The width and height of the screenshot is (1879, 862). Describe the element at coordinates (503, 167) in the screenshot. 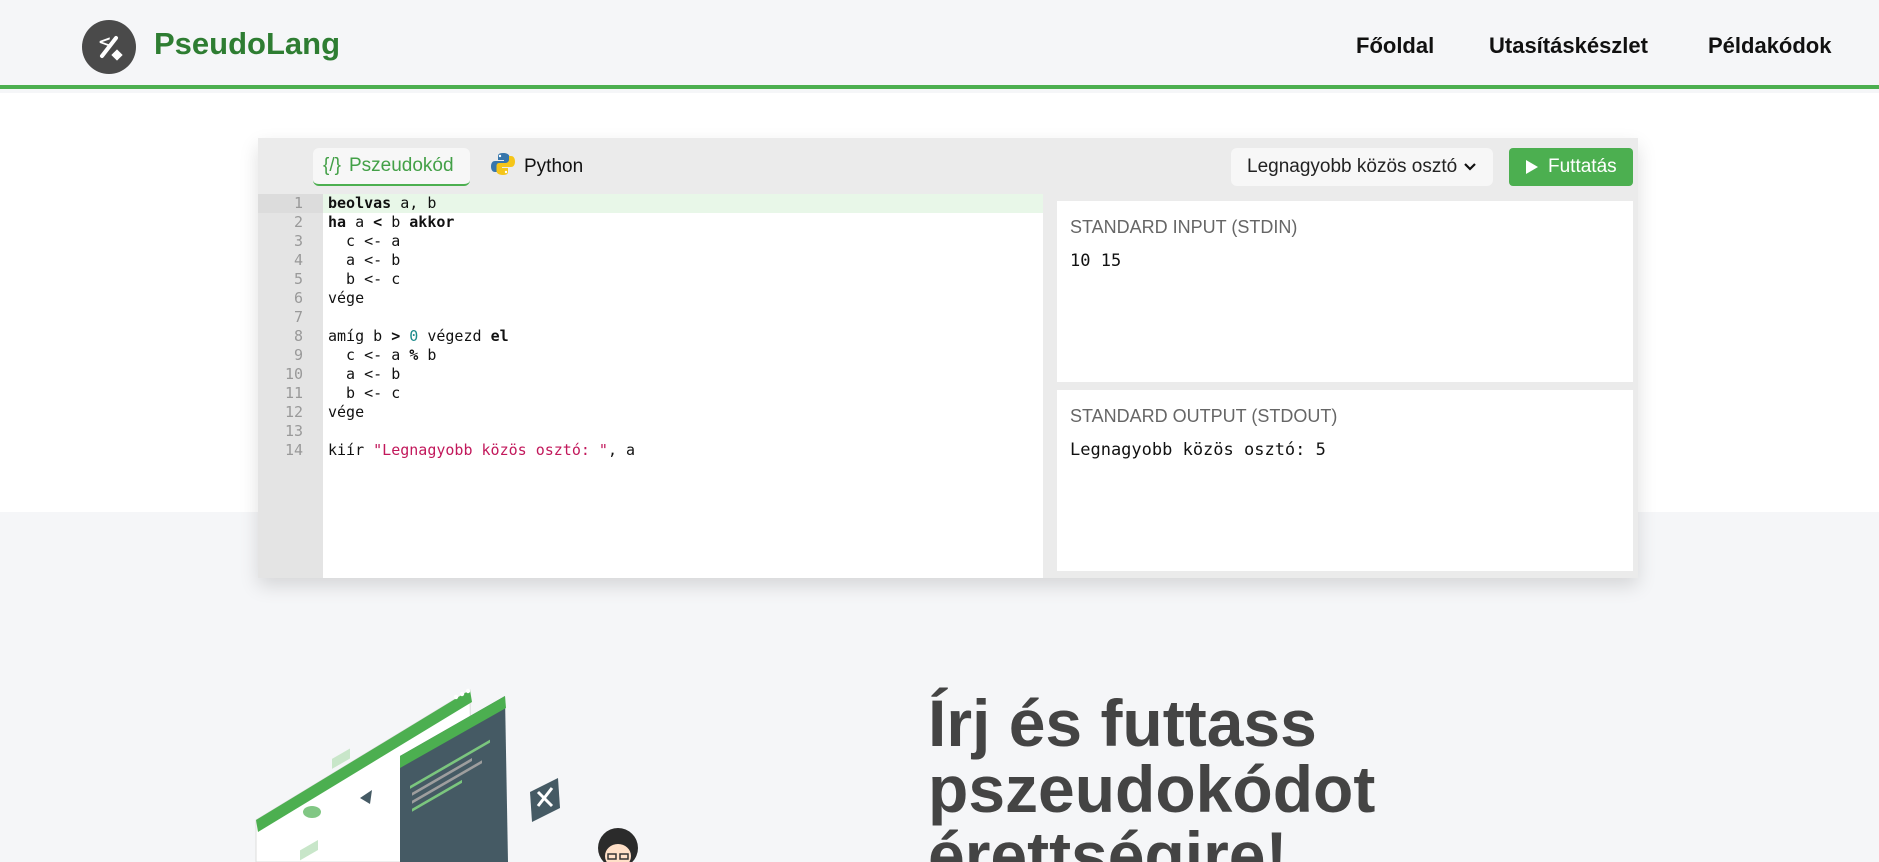

I see `python-icon` at that location.